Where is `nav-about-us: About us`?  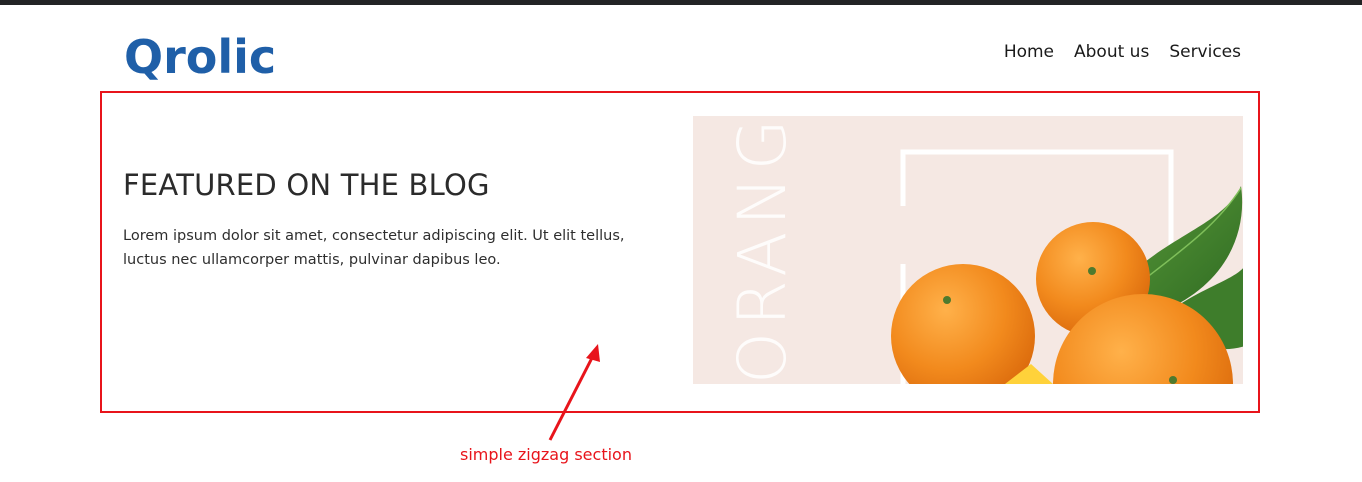
nav-about-us: About us is located at coordinates (1111, 52).